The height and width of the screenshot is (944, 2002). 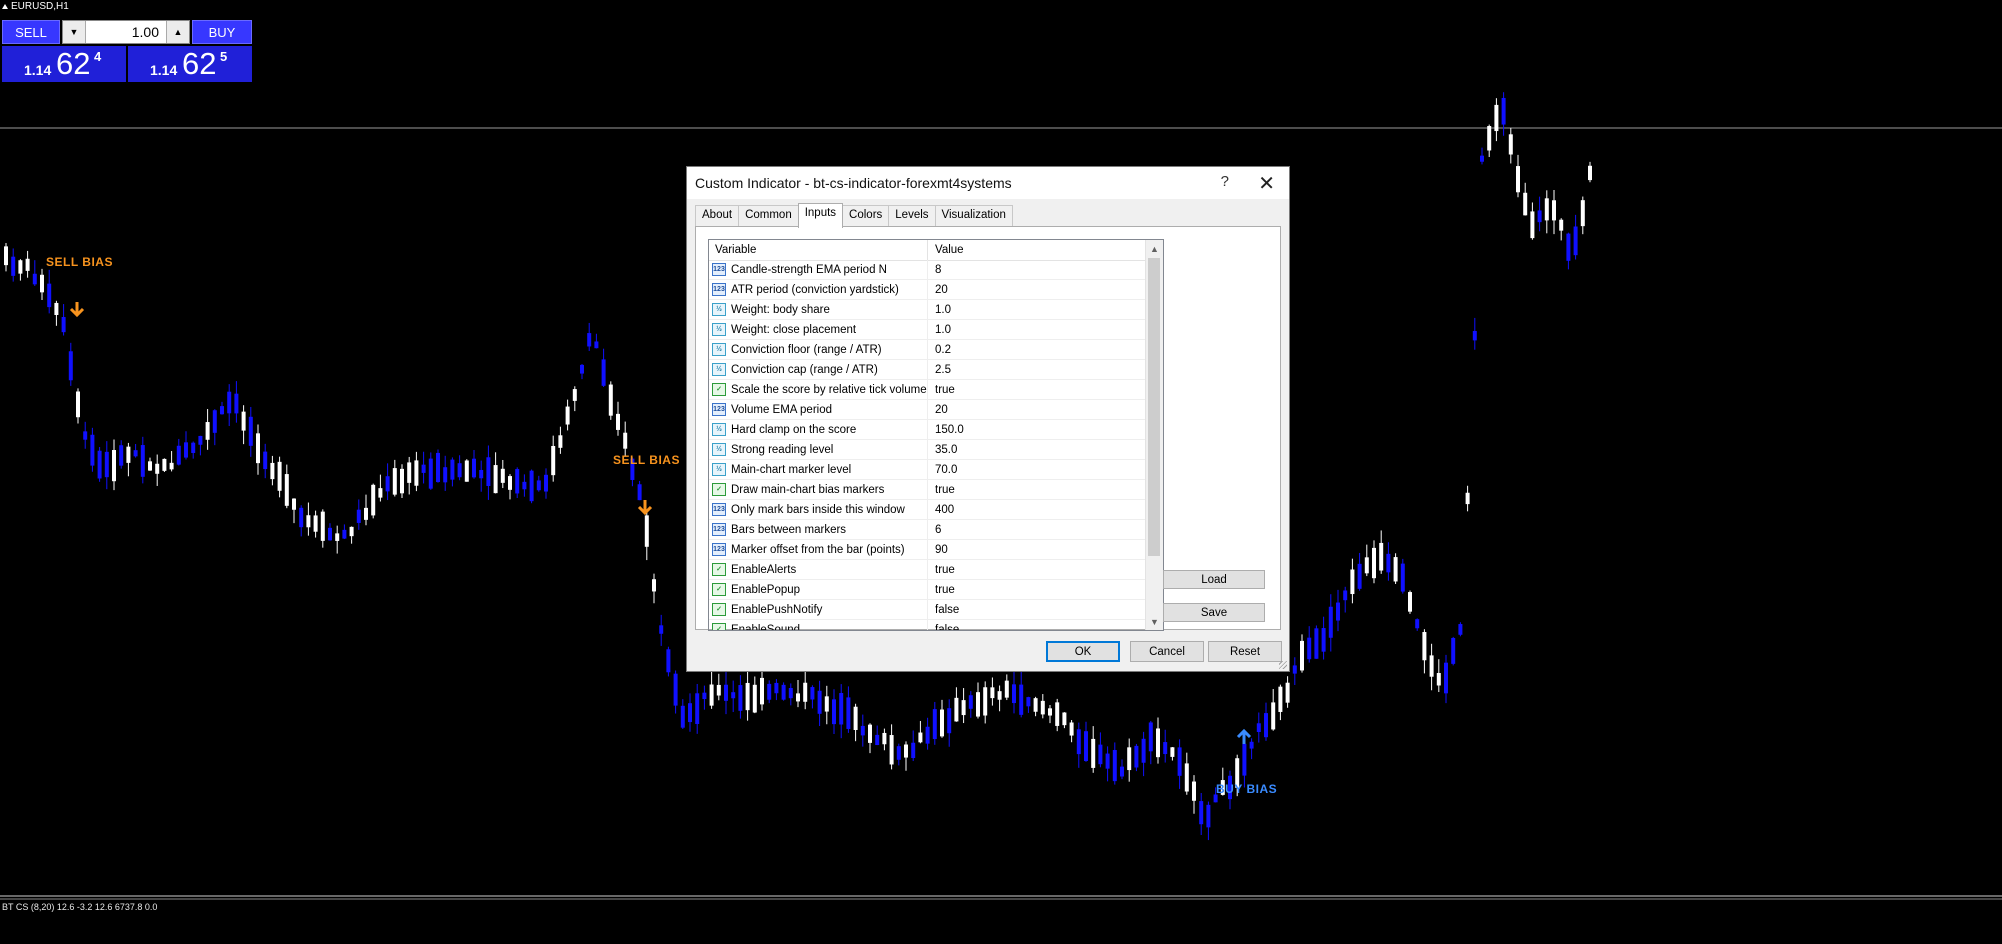 What do you see at coordinates (928, 410) in the screenshot?
I see `input-row: 123 Volume EMA period 20` at bounding box center [928, 410].